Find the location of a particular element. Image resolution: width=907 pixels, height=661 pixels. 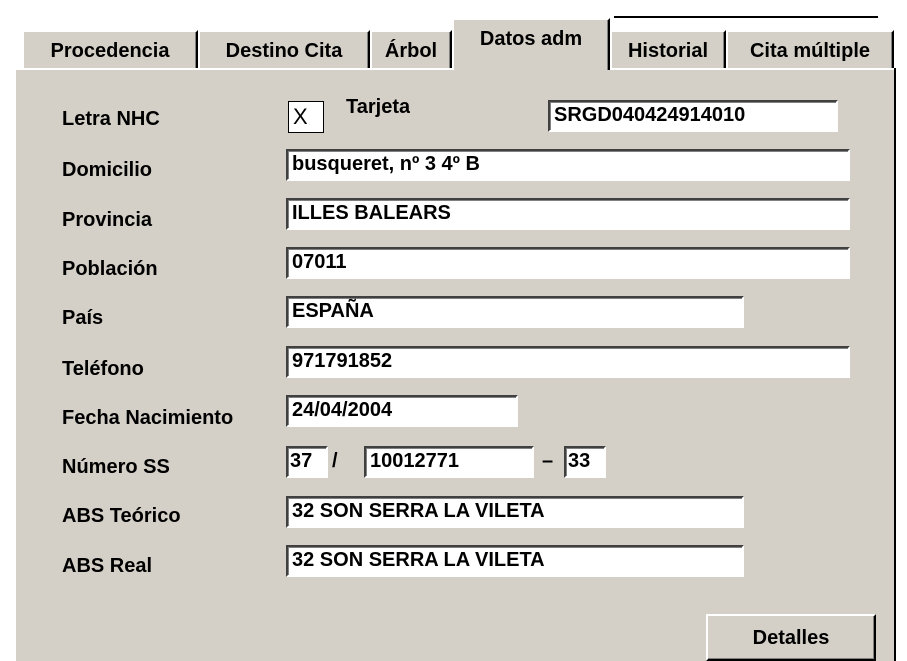

tab-historial: Historial is located at coordinates (668, 50).